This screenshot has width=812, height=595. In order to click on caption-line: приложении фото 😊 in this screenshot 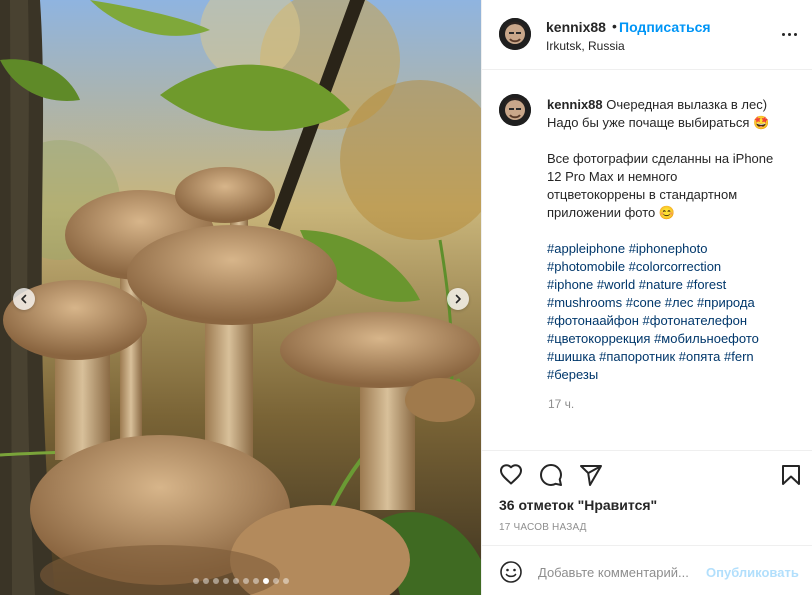, I will do `click(611, 212)`.